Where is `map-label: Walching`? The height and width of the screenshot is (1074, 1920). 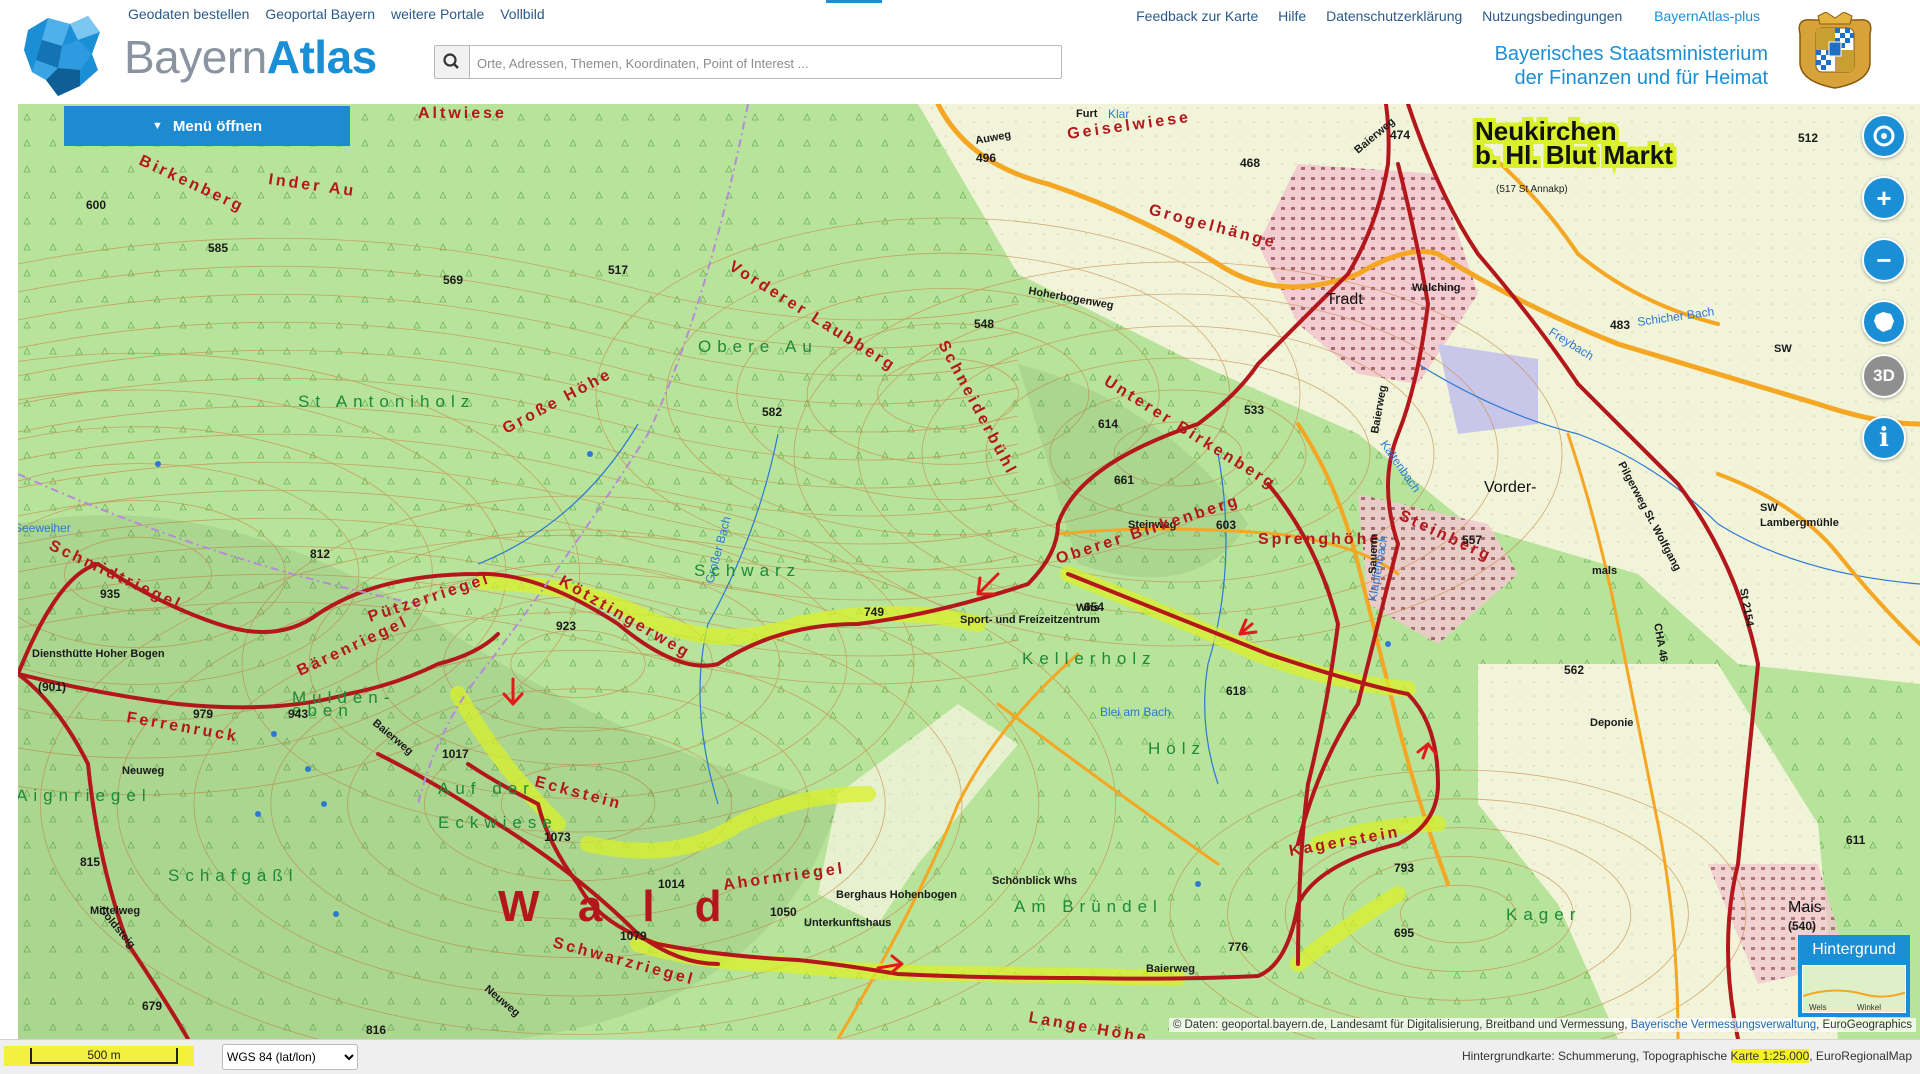 map-label: Walching is located at coordinates (1436, 288).